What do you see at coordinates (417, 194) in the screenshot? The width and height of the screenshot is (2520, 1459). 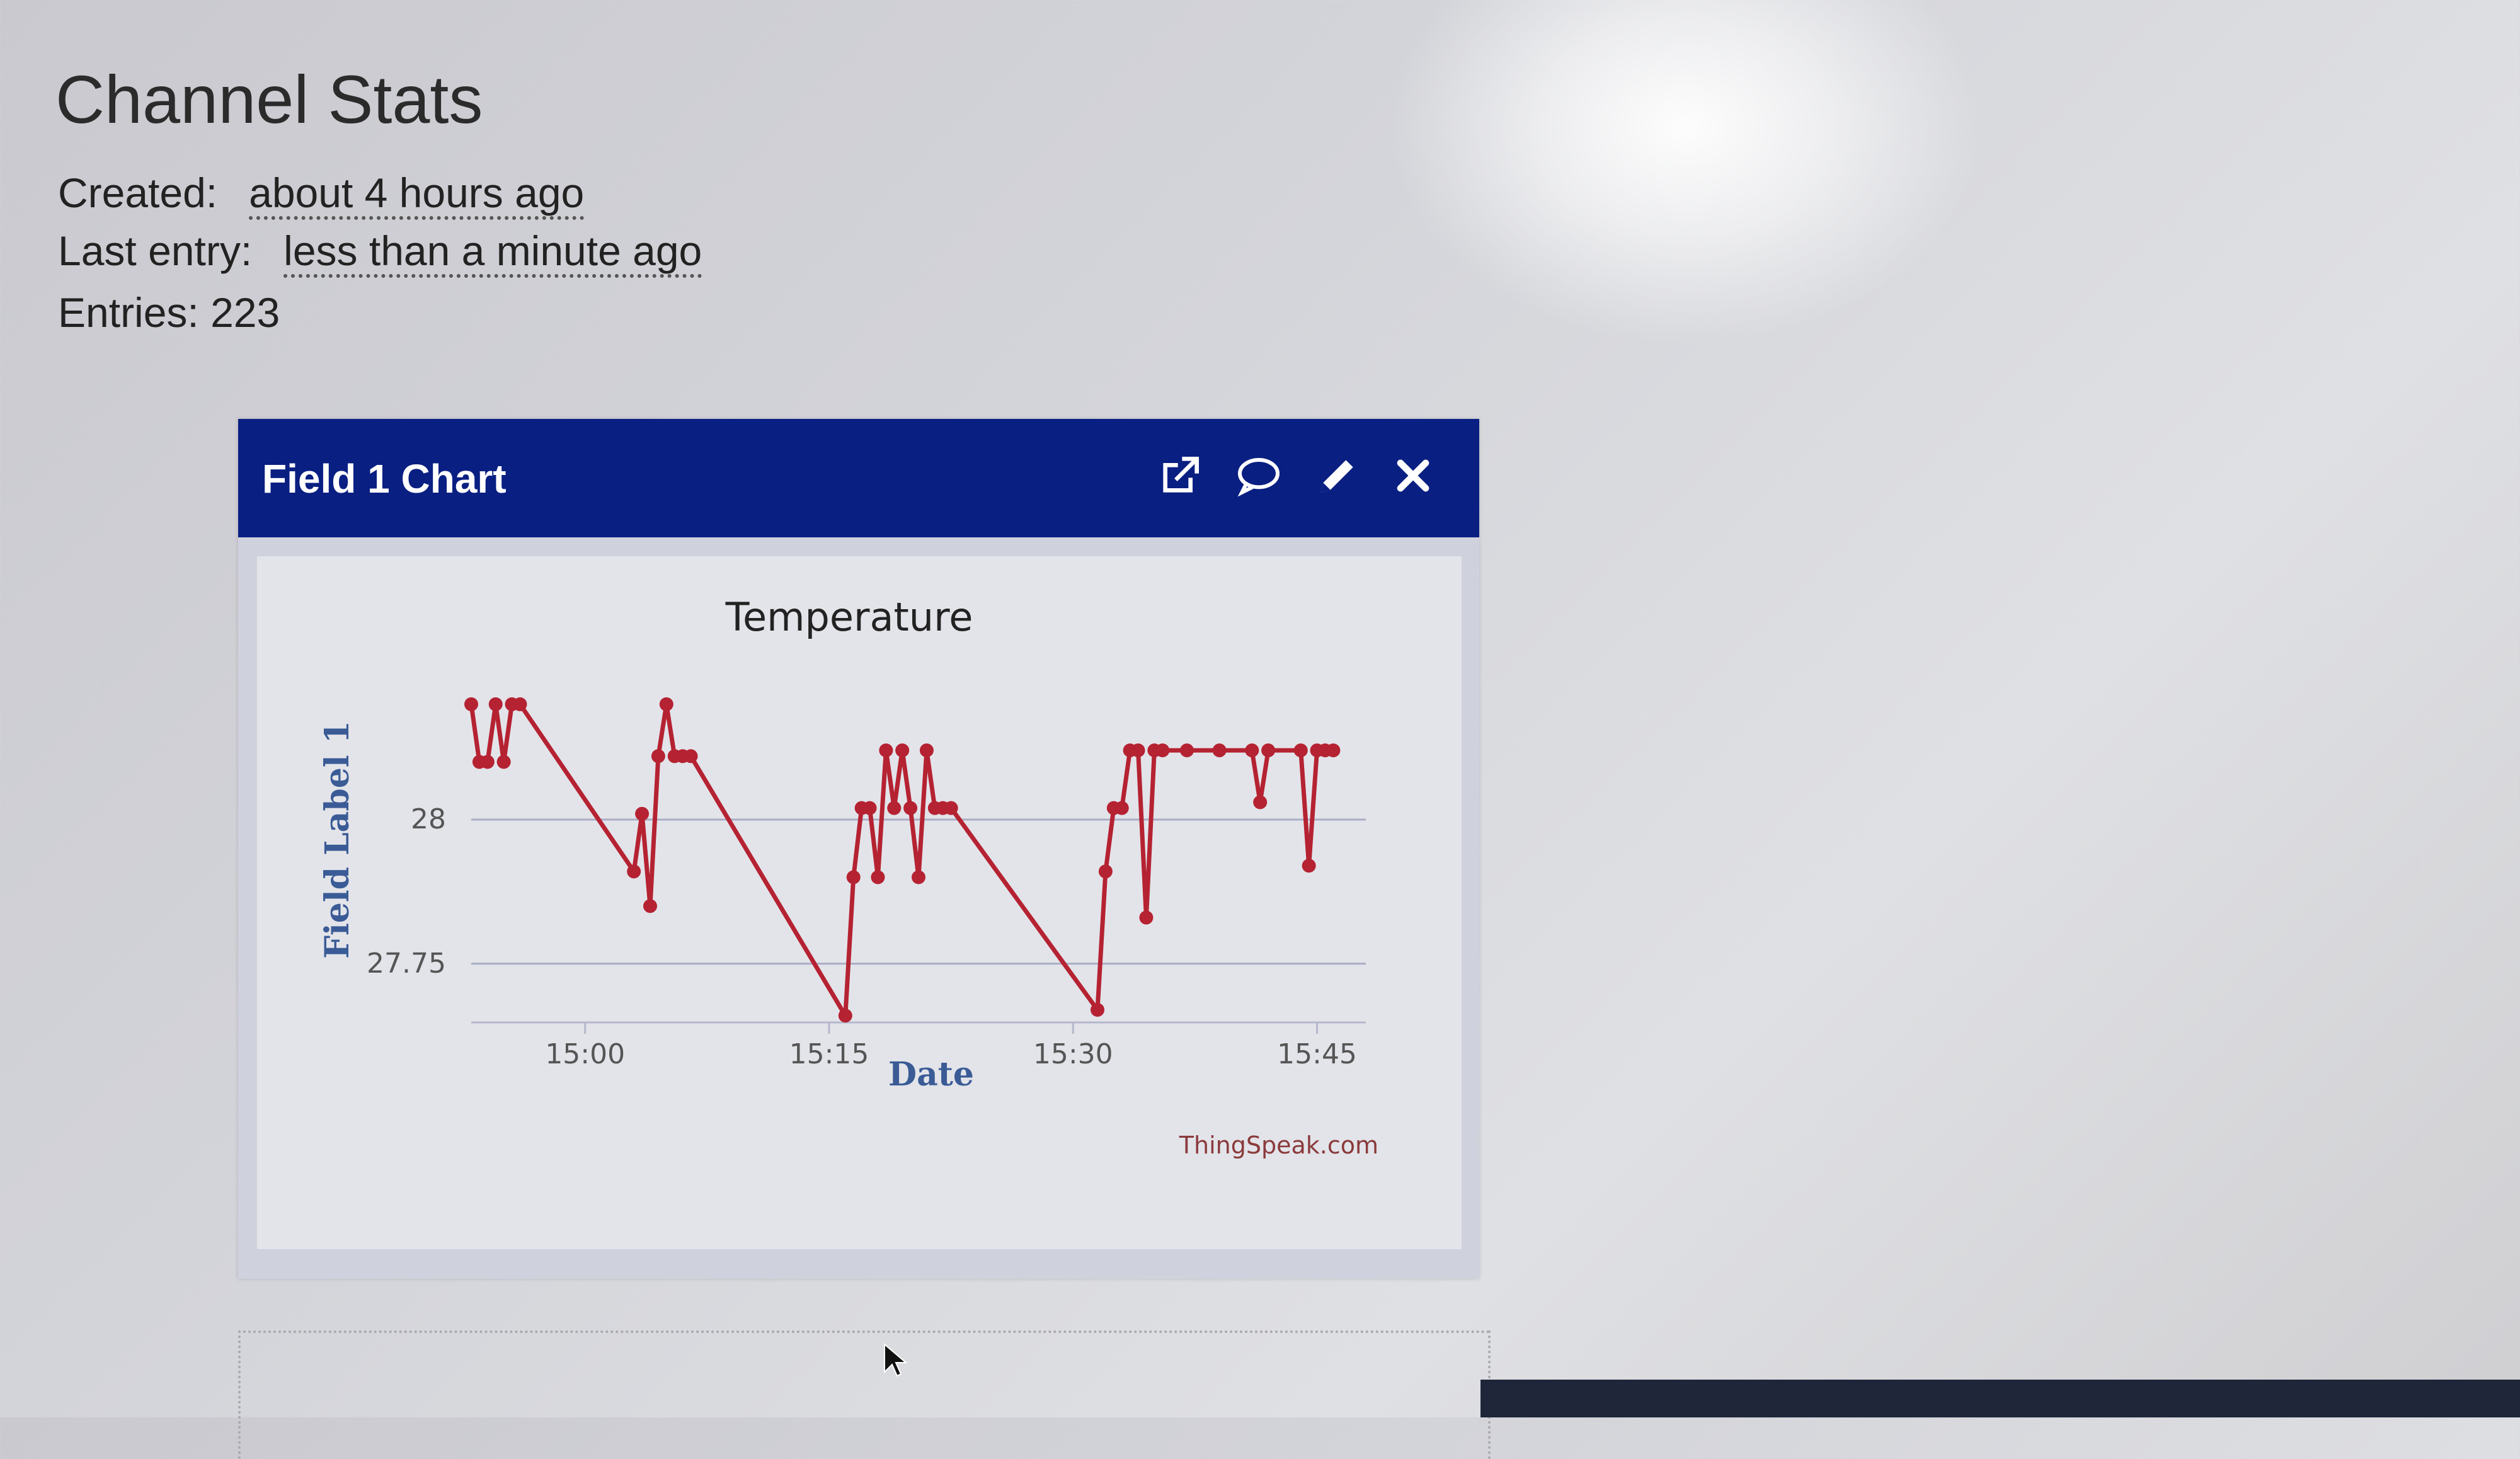 I see `created-value: about 4 hours ago` at bounding box center [417, 194].